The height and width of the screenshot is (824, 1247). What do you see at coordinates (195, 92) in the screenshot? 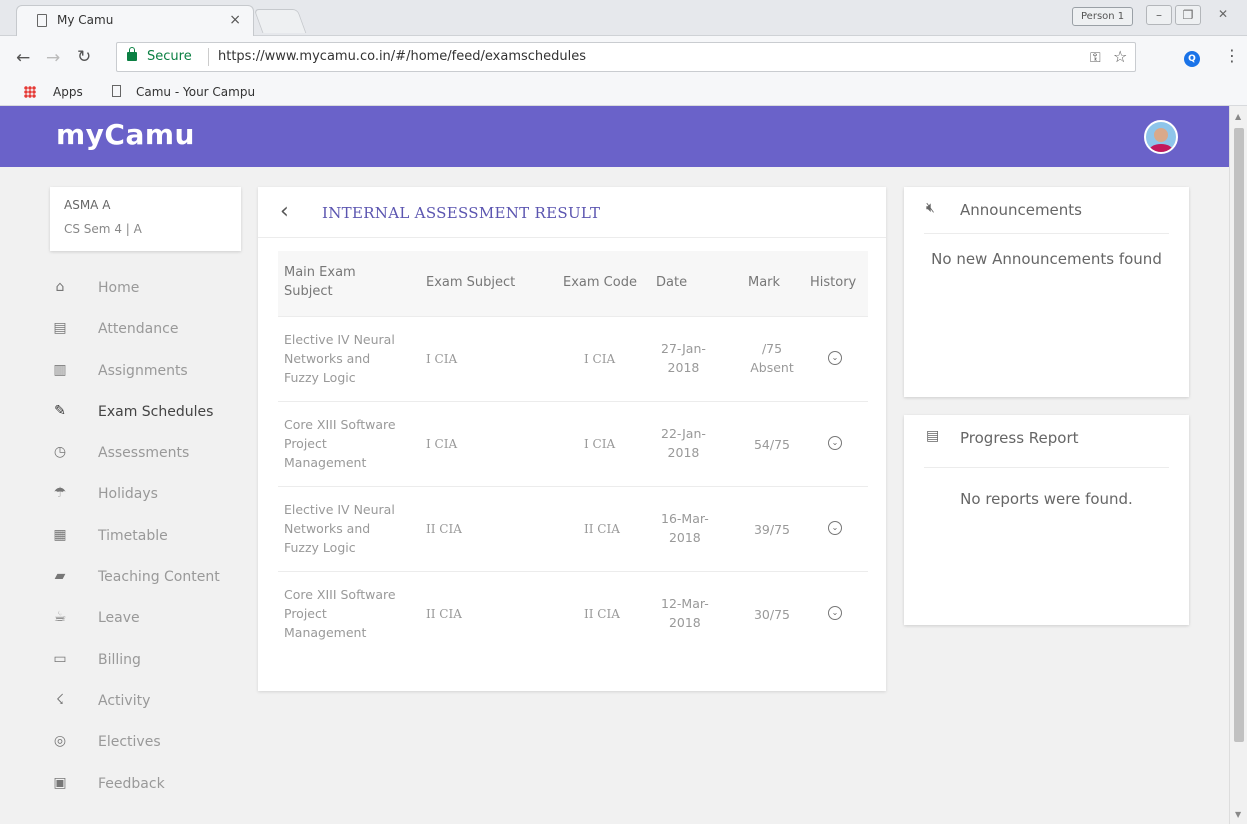
I see `bookmark-camu: Camu - Your Campu` at bounding box center [195, 92].